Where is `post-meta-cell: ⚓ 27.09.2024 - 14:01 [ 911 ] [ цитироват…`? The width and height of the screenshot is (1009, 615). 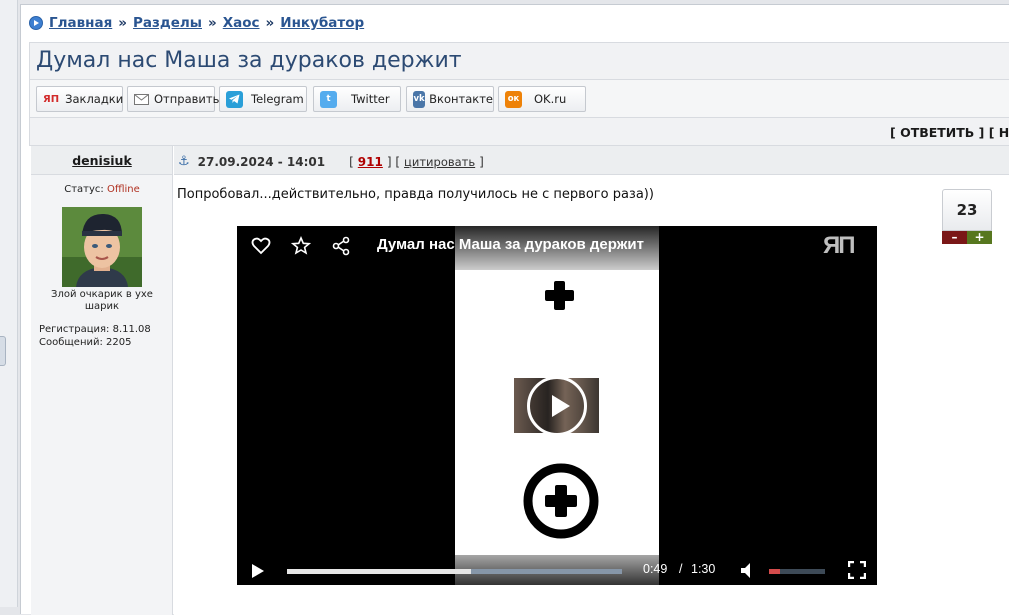
post-meta-cell: ⚓ 27.09.2024 - 14:01 [ 911 ] [ цитироват… is located at coordinates (591, 160).